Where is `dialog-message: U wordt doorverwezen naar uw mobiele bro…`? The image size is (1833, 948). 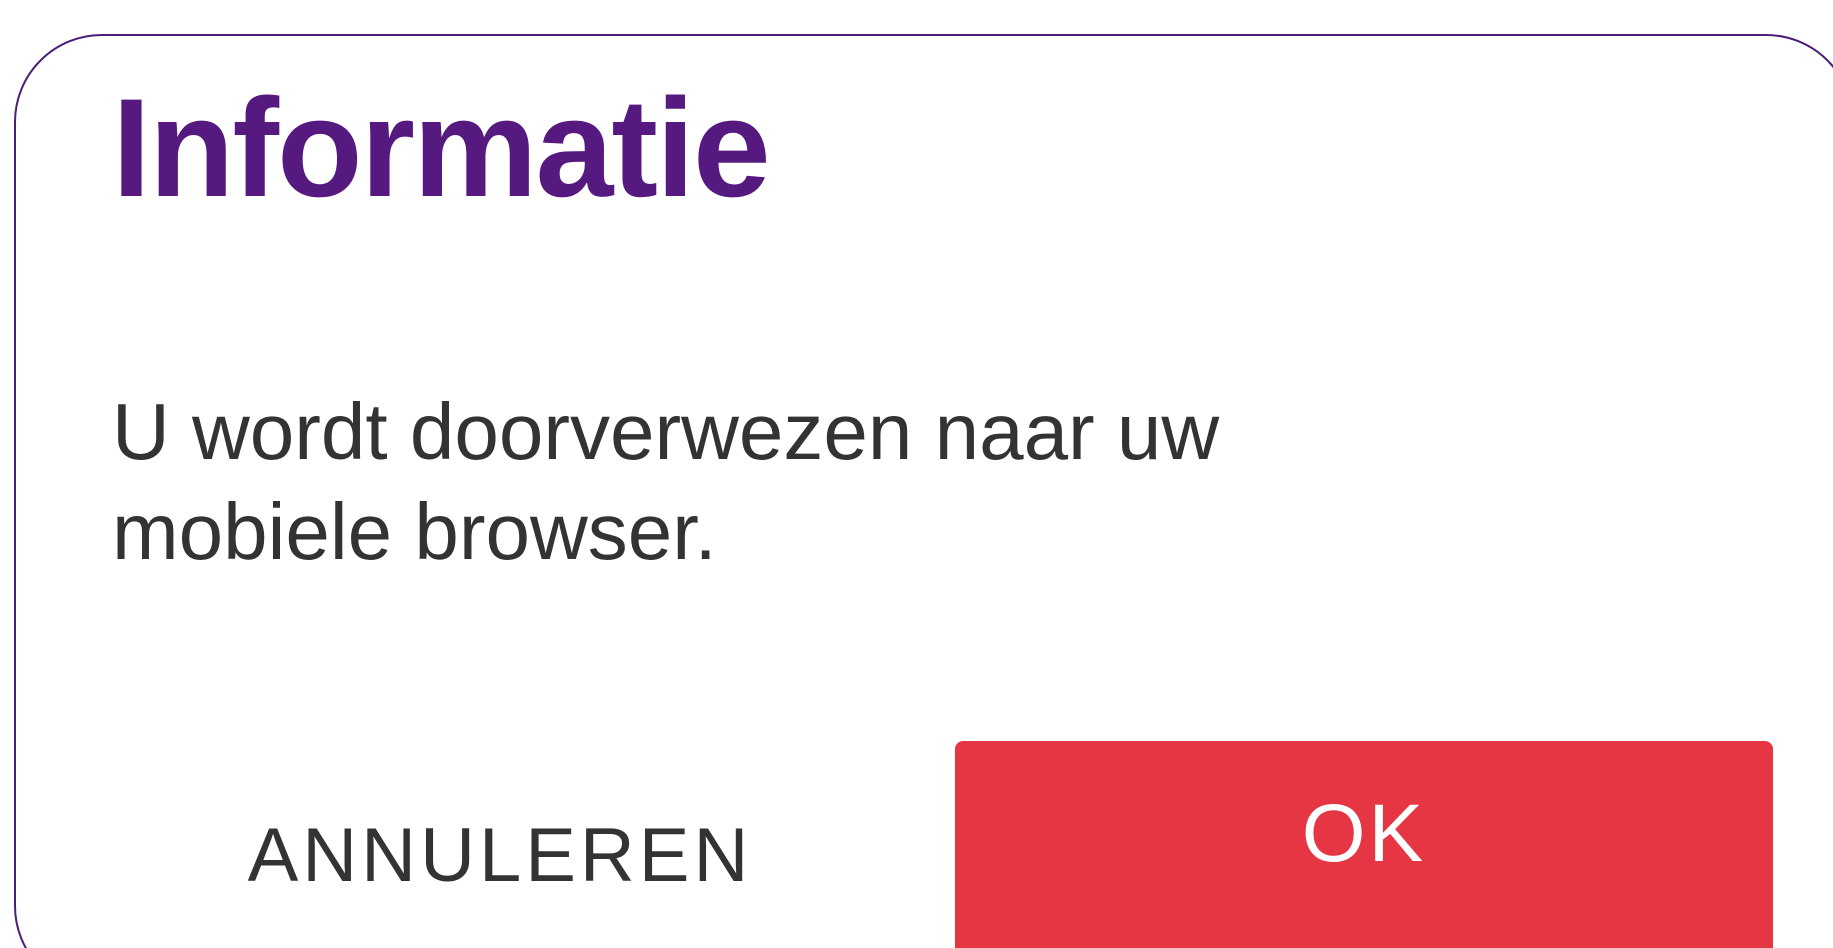
dialog-message: U wordt doorverwezen naar uw mobiele bro… is located at coordinates (666, 481).